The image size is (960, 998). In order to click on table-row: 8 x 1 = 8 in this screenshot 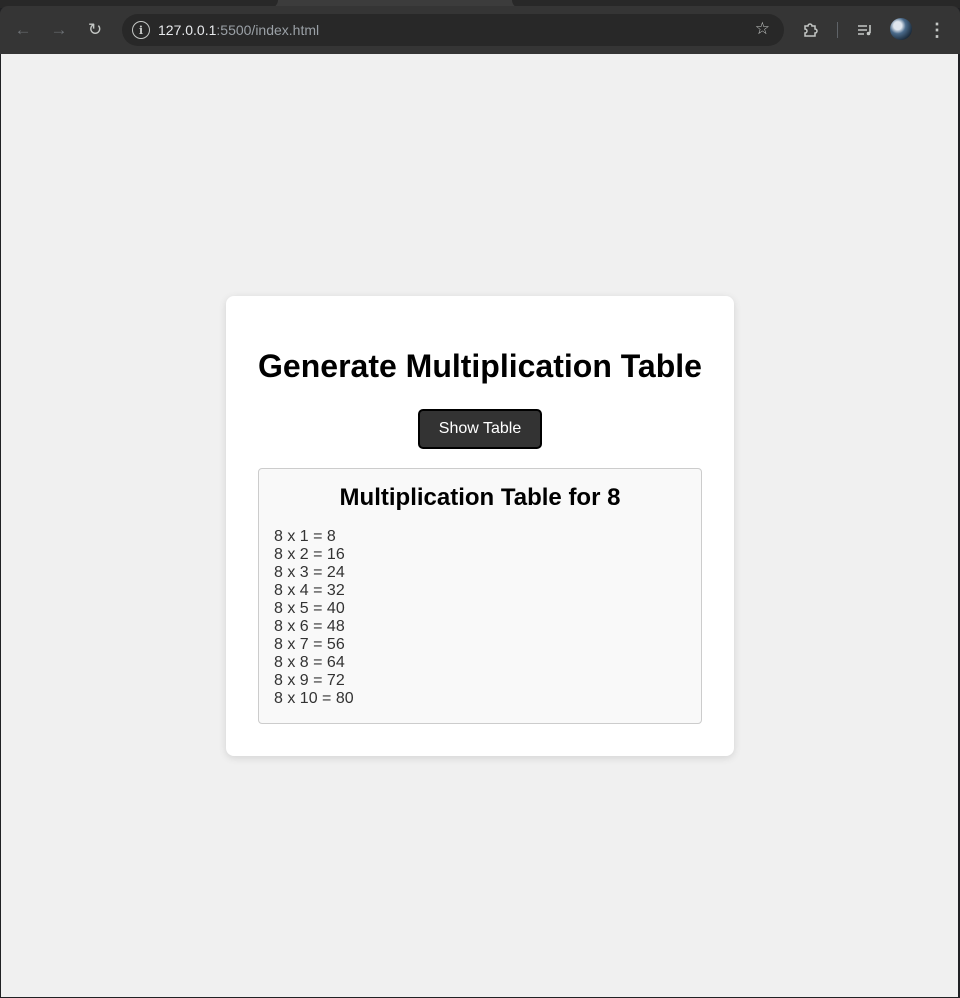, I will do `click(305, 536)`.